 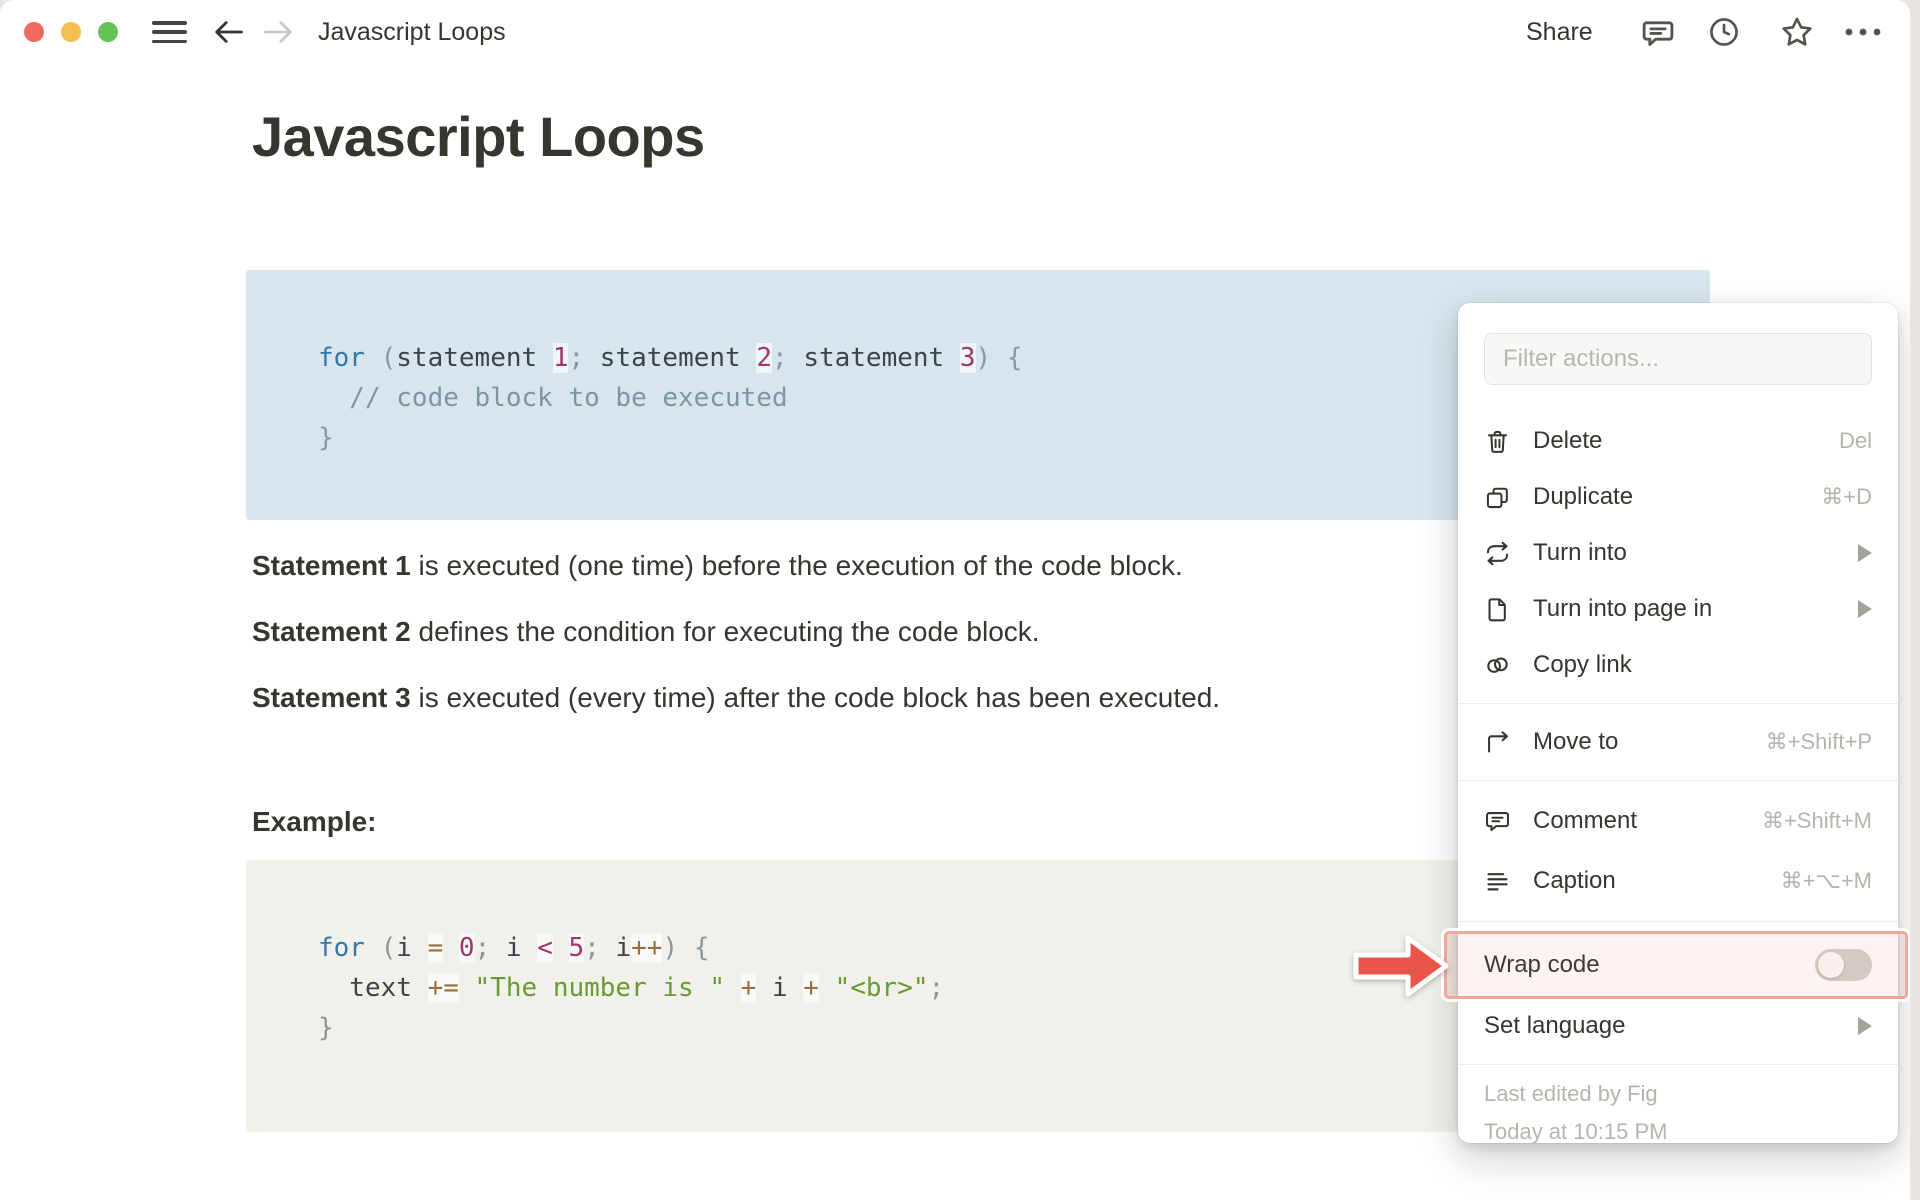 I want to click on title-bar: Javascript Loops Share, so click(x=955, y=32).